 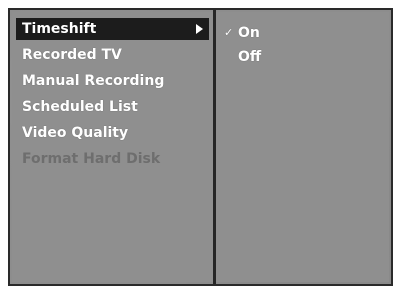 I want to click on menu-item-video-quality: Video Quality, so click(x=112, y=133).